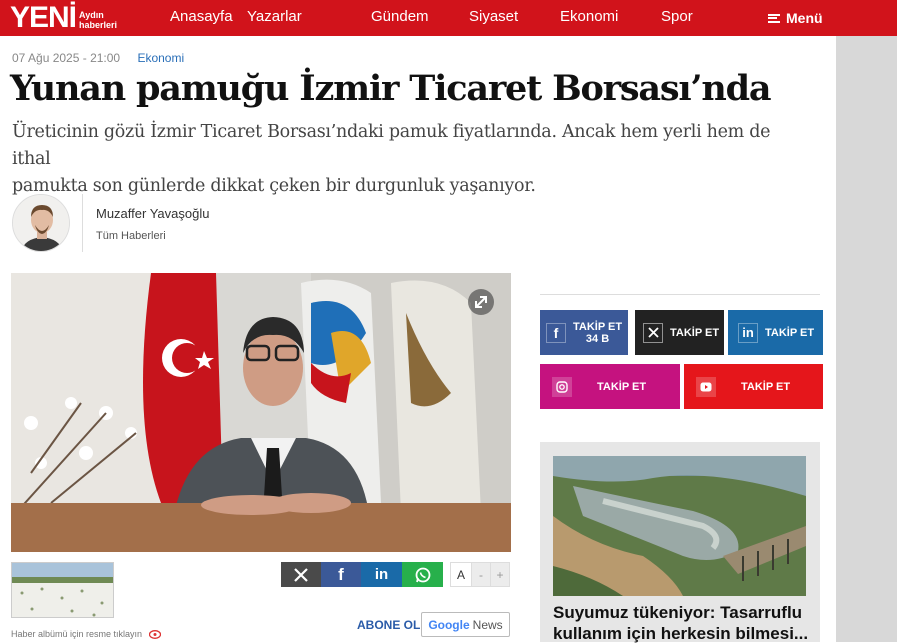  Describe the element at coordinates (493, 17) in the screenshot. I see `nav-siyaset: Siyaset` at that location.